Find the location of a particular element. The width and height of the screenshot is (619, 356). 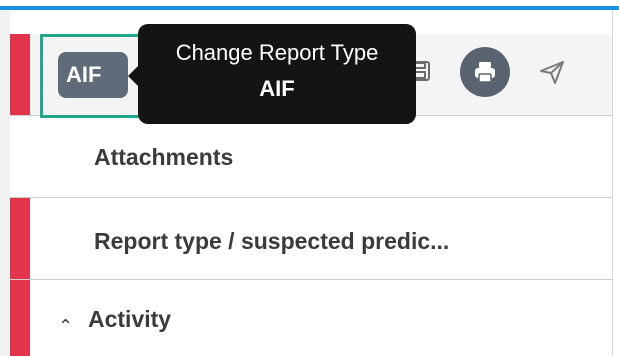

print-icon is located at coordinates (485, 72).